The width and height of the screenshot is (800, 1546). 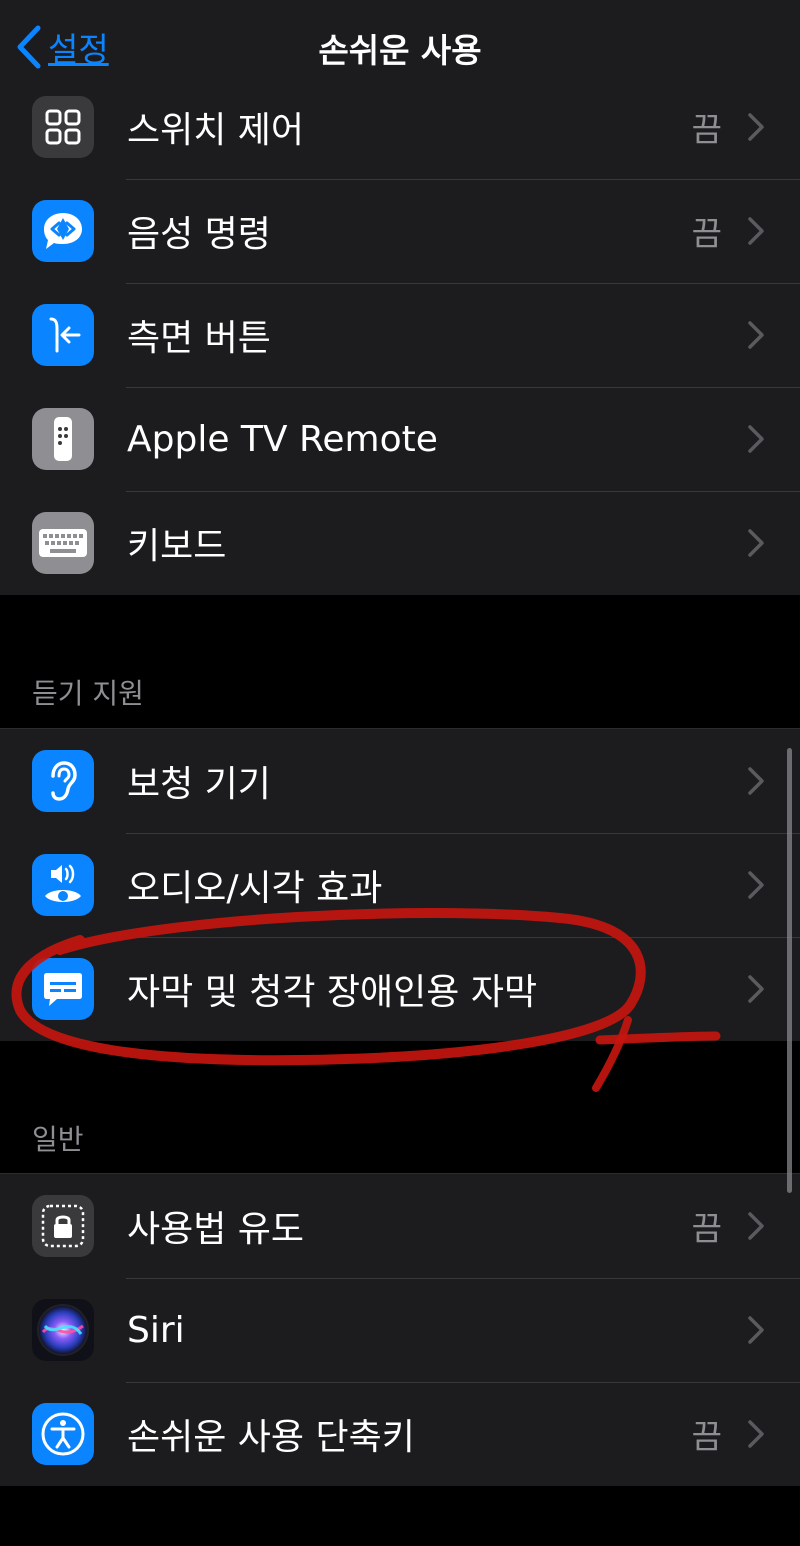 I want to click on voice-control-icon, so click(x=63, y=231).